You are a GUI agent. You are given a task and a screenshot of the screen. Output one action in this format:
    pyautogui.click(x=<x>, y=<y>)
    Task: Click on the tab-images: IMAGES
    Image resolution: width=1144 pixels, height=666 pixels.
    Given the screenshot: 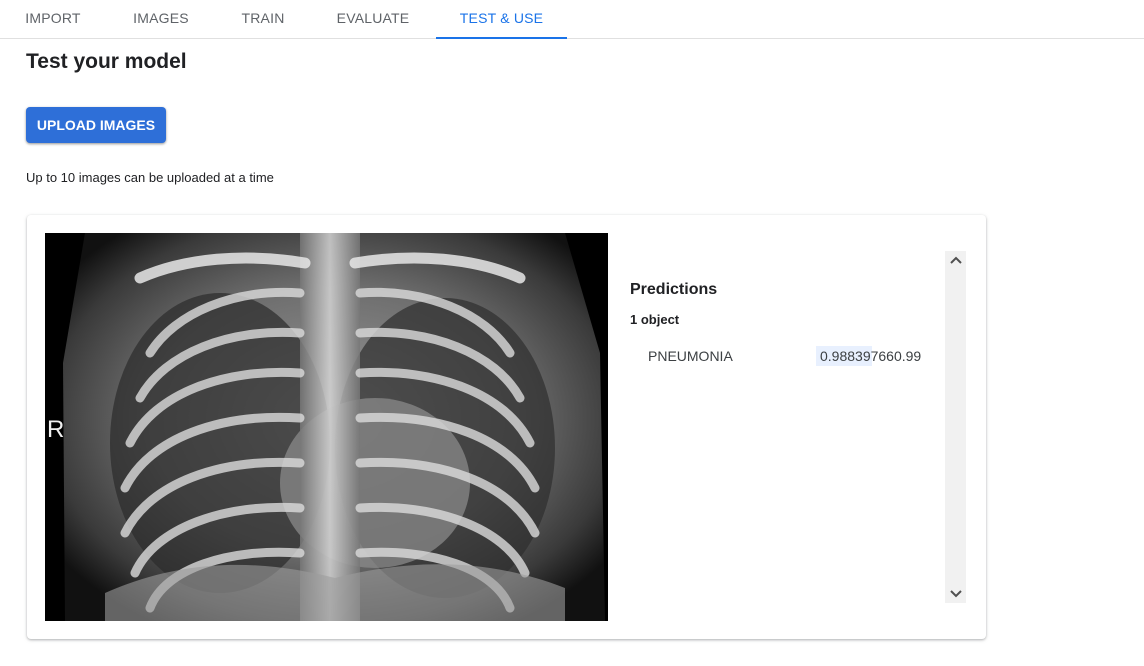 What is the action you would take?
    pyautogui.click(x=161, y=19)
    